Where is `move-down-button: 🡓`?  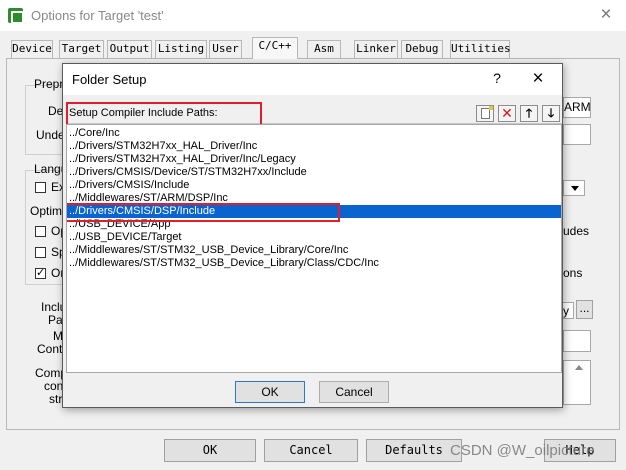 move-down-button: 🡓 is located at coordinates (551, 113).